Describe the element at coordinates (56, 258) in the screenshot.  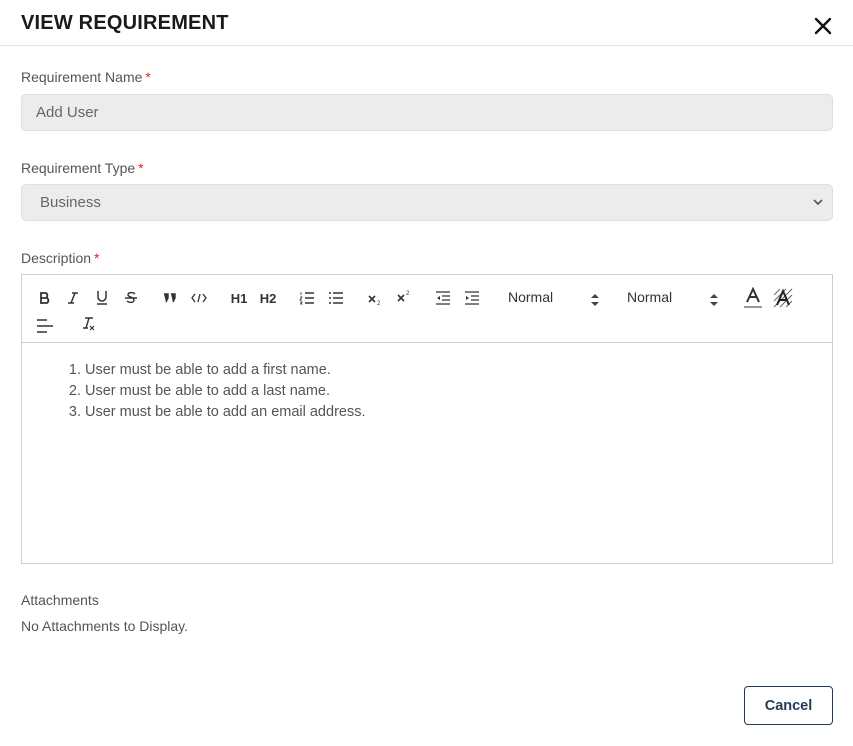
I see `description-label-text: Description` at that location.